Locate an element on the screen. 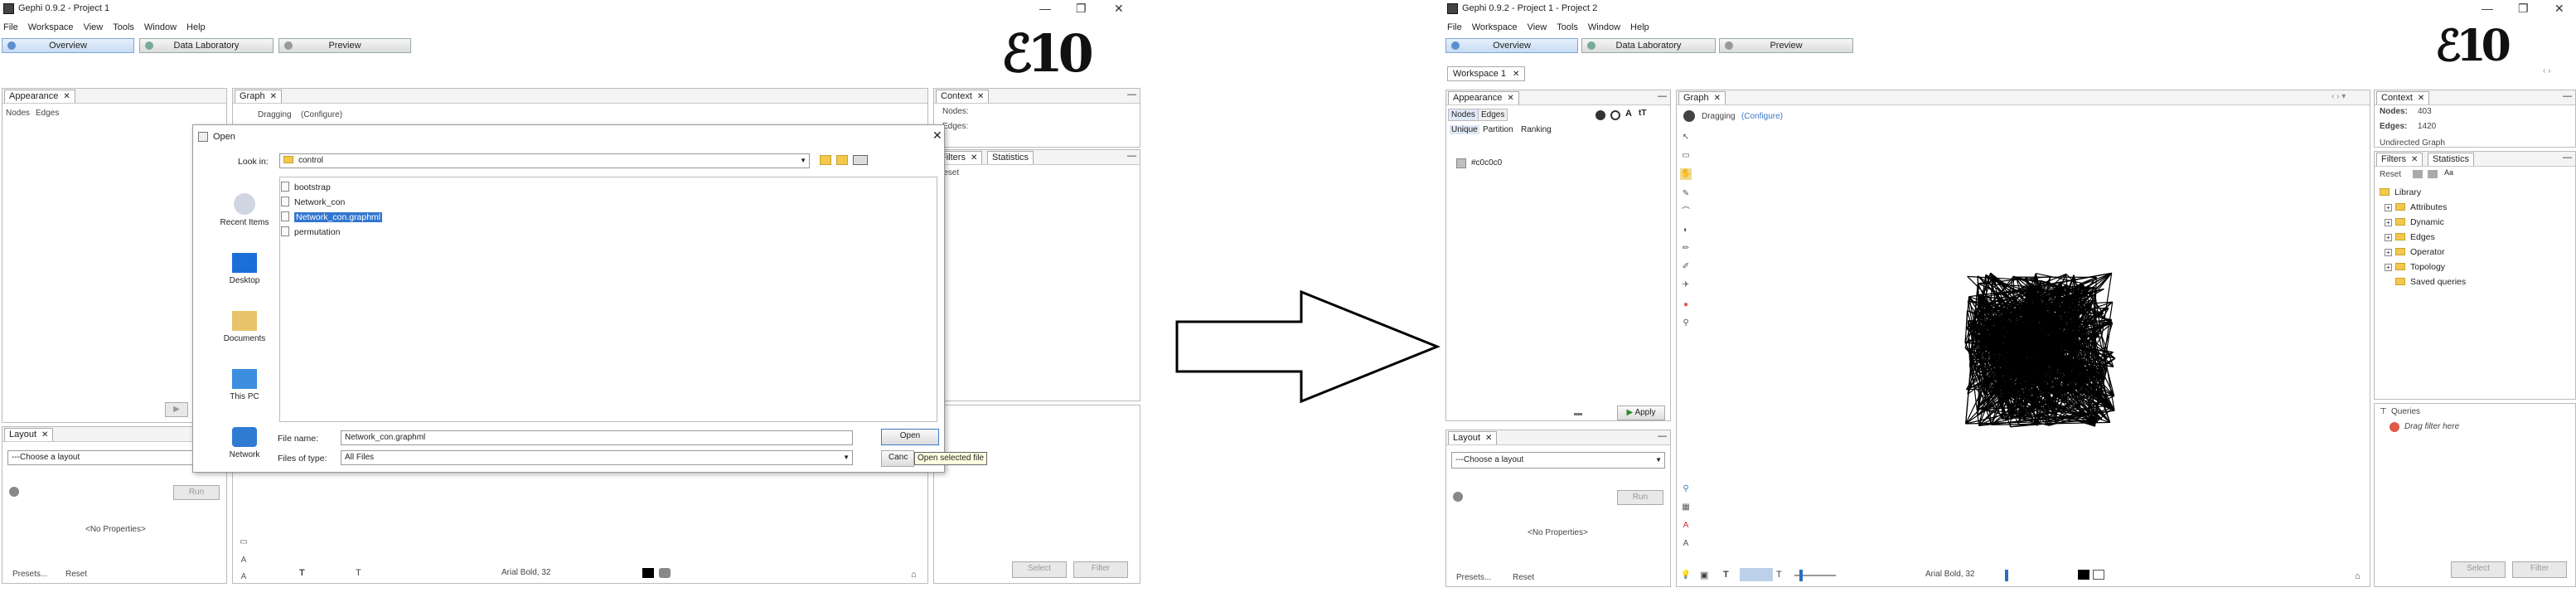 This screenshot has height=607, width=2576. file-item: permutation is located at coordinates (310, 232).